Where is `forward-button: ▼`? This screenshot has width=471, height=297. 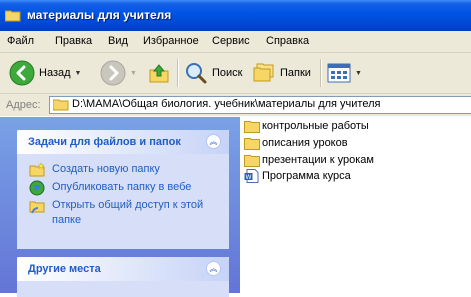
forward-button: ▼ is located at coordinates (118, 73).